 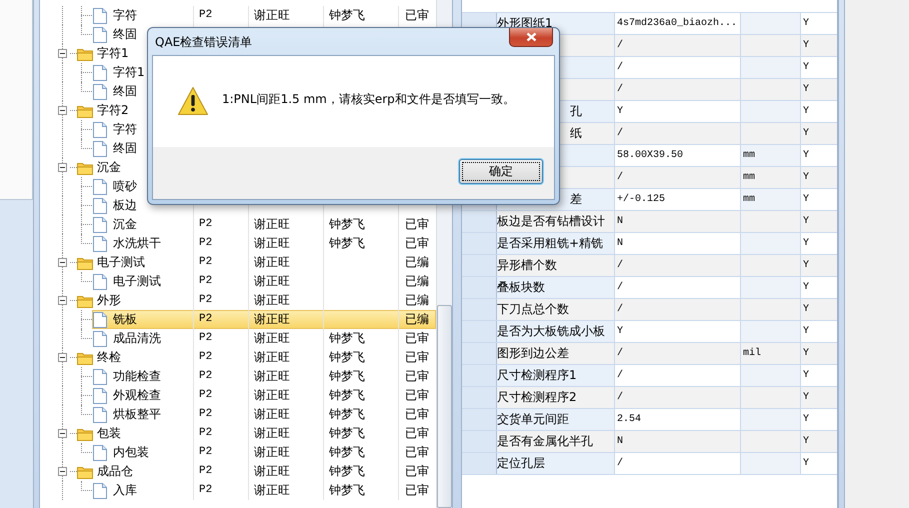 I want to click on tree-row: 外观检查 P2 谢正旺 钟梦飞 已审, so click(x=238, y=395).